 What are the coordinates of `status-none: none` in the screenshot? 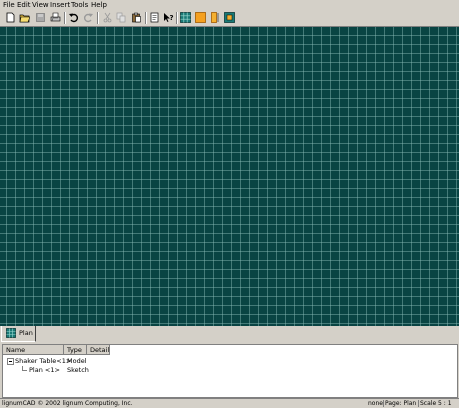 It's located at (375, 403).